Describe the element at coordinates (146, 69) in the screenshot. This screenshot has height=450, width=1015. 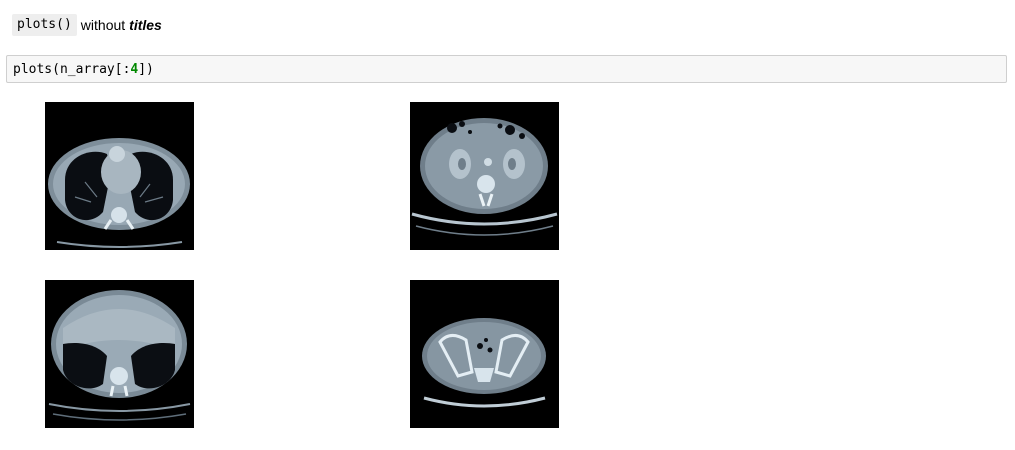
I see `code-suffix: ])` at that location.